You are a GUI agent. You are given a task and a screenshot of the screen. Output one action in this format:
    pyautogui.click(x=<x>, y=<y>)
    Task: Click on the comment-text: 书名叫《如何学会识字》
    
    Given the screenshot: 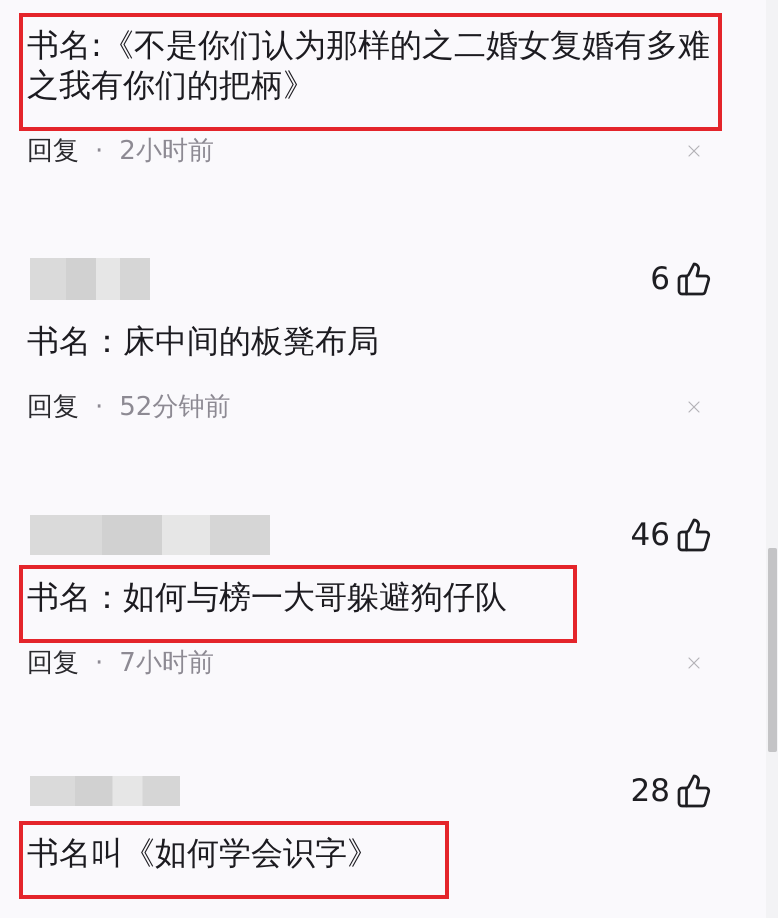 What is the action you would take?
    pyautogui.click(x=203, y=853)
    